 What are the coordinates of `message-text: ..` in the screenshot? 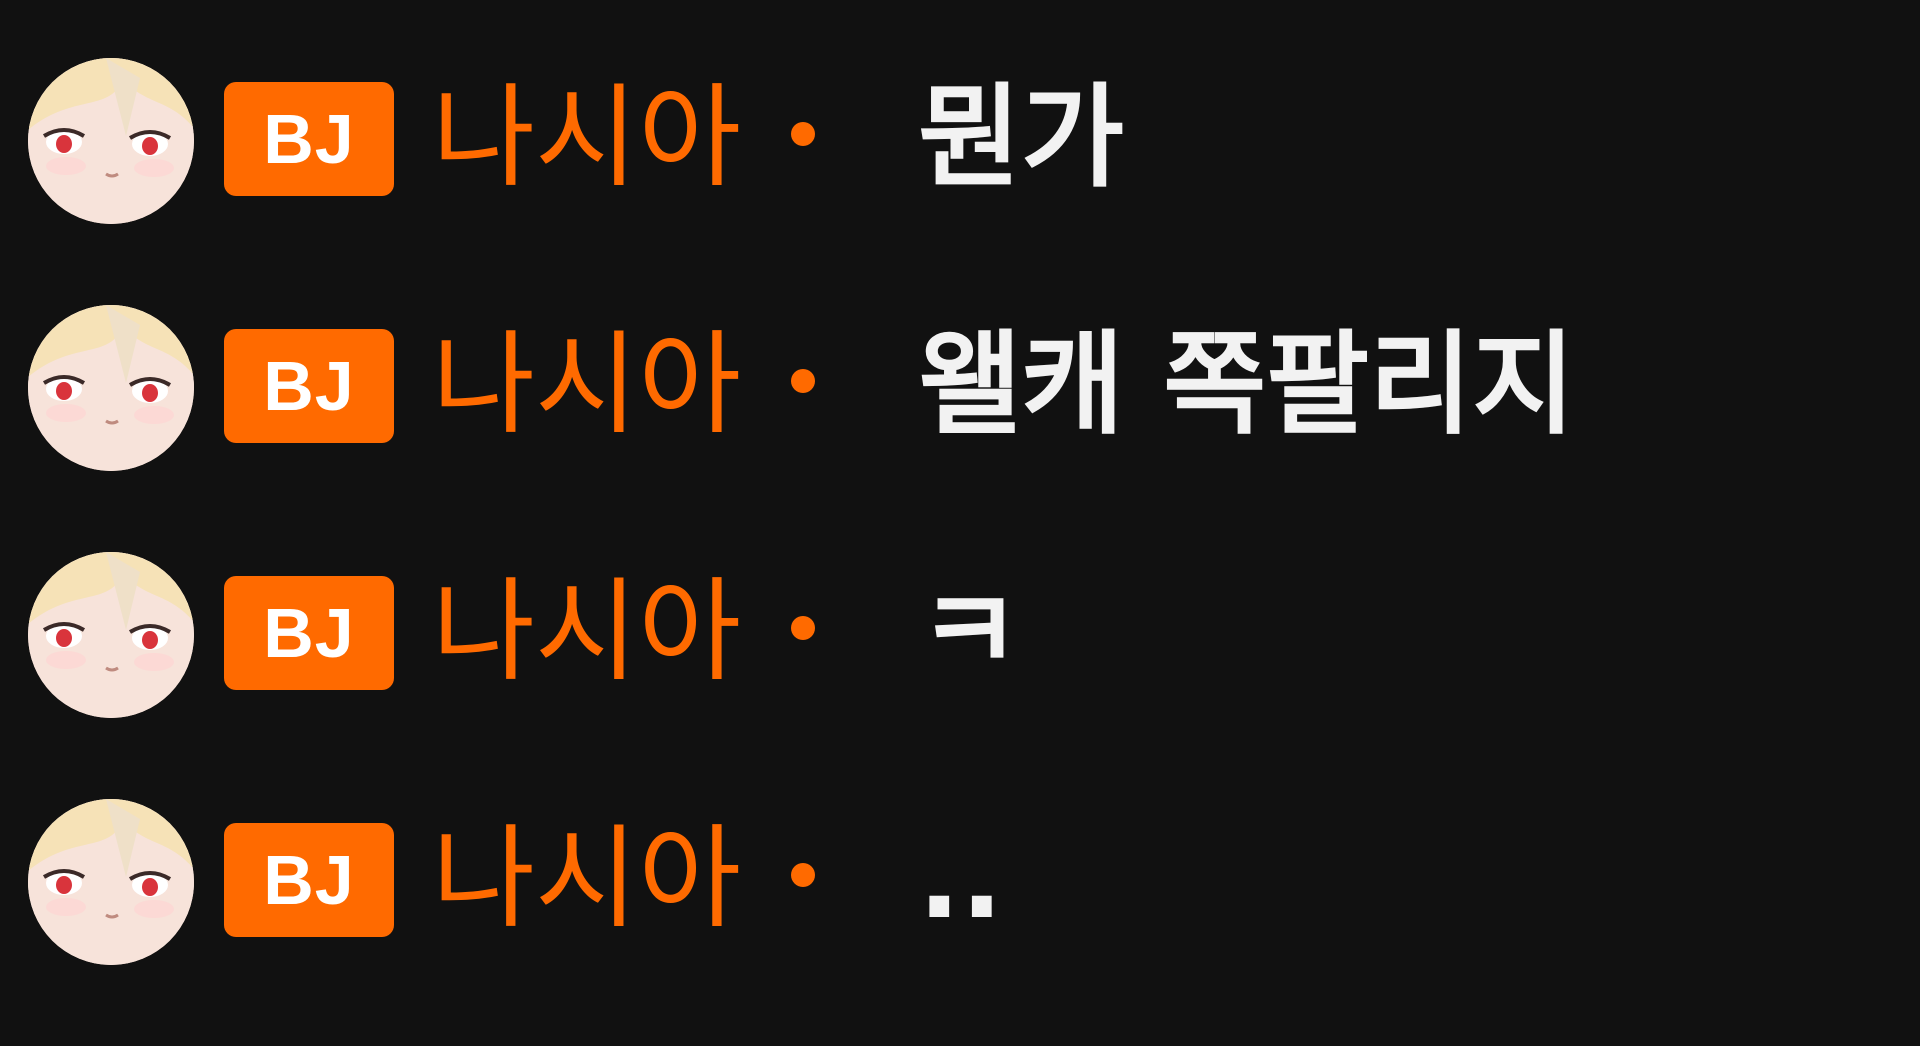 It's located at (961, 879).